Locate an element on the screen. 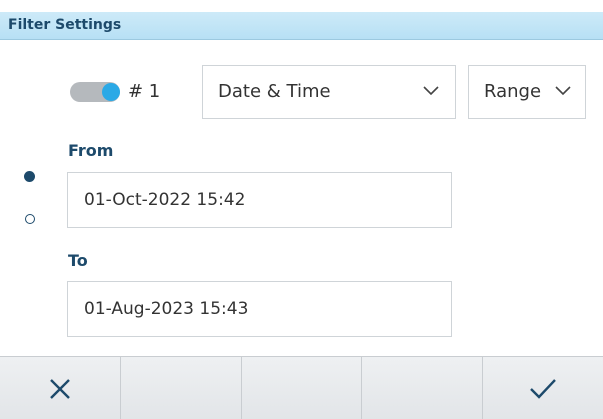 This screenshot has height=419, width=603. from-label: From is located at coordinates (91, 150).